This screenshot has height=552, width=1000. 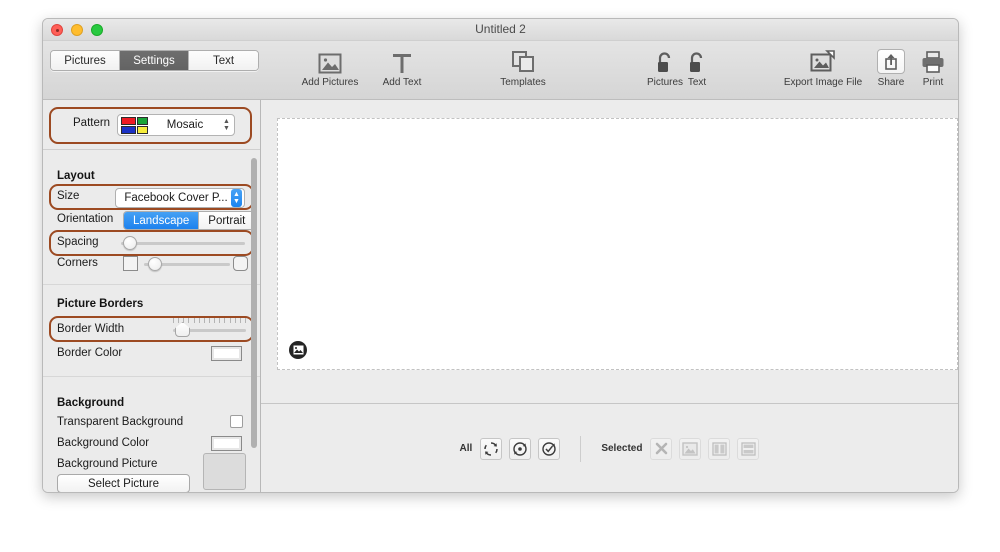 What do you see at coordinates (123, 483) in the screenshot?
I see `select-picture-button: Select Picture` at bounding box center [123, 483].